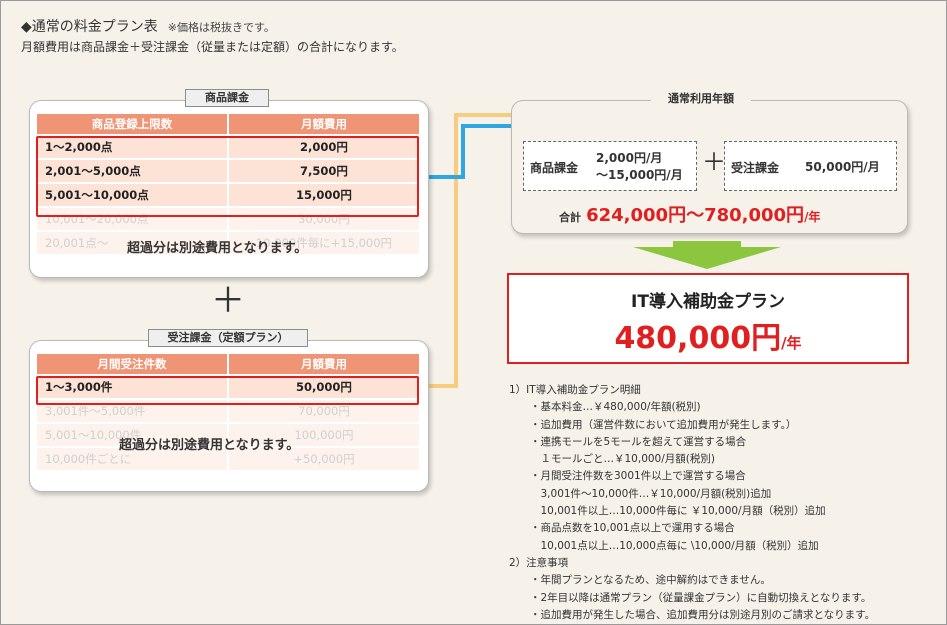 The height and width of the screenshot is (625, 947). Describe the element at coordinates (605, 407) in the screenshot. I see `detail-line: ・基本料金…￥480,000/年額(税別)` at that location.